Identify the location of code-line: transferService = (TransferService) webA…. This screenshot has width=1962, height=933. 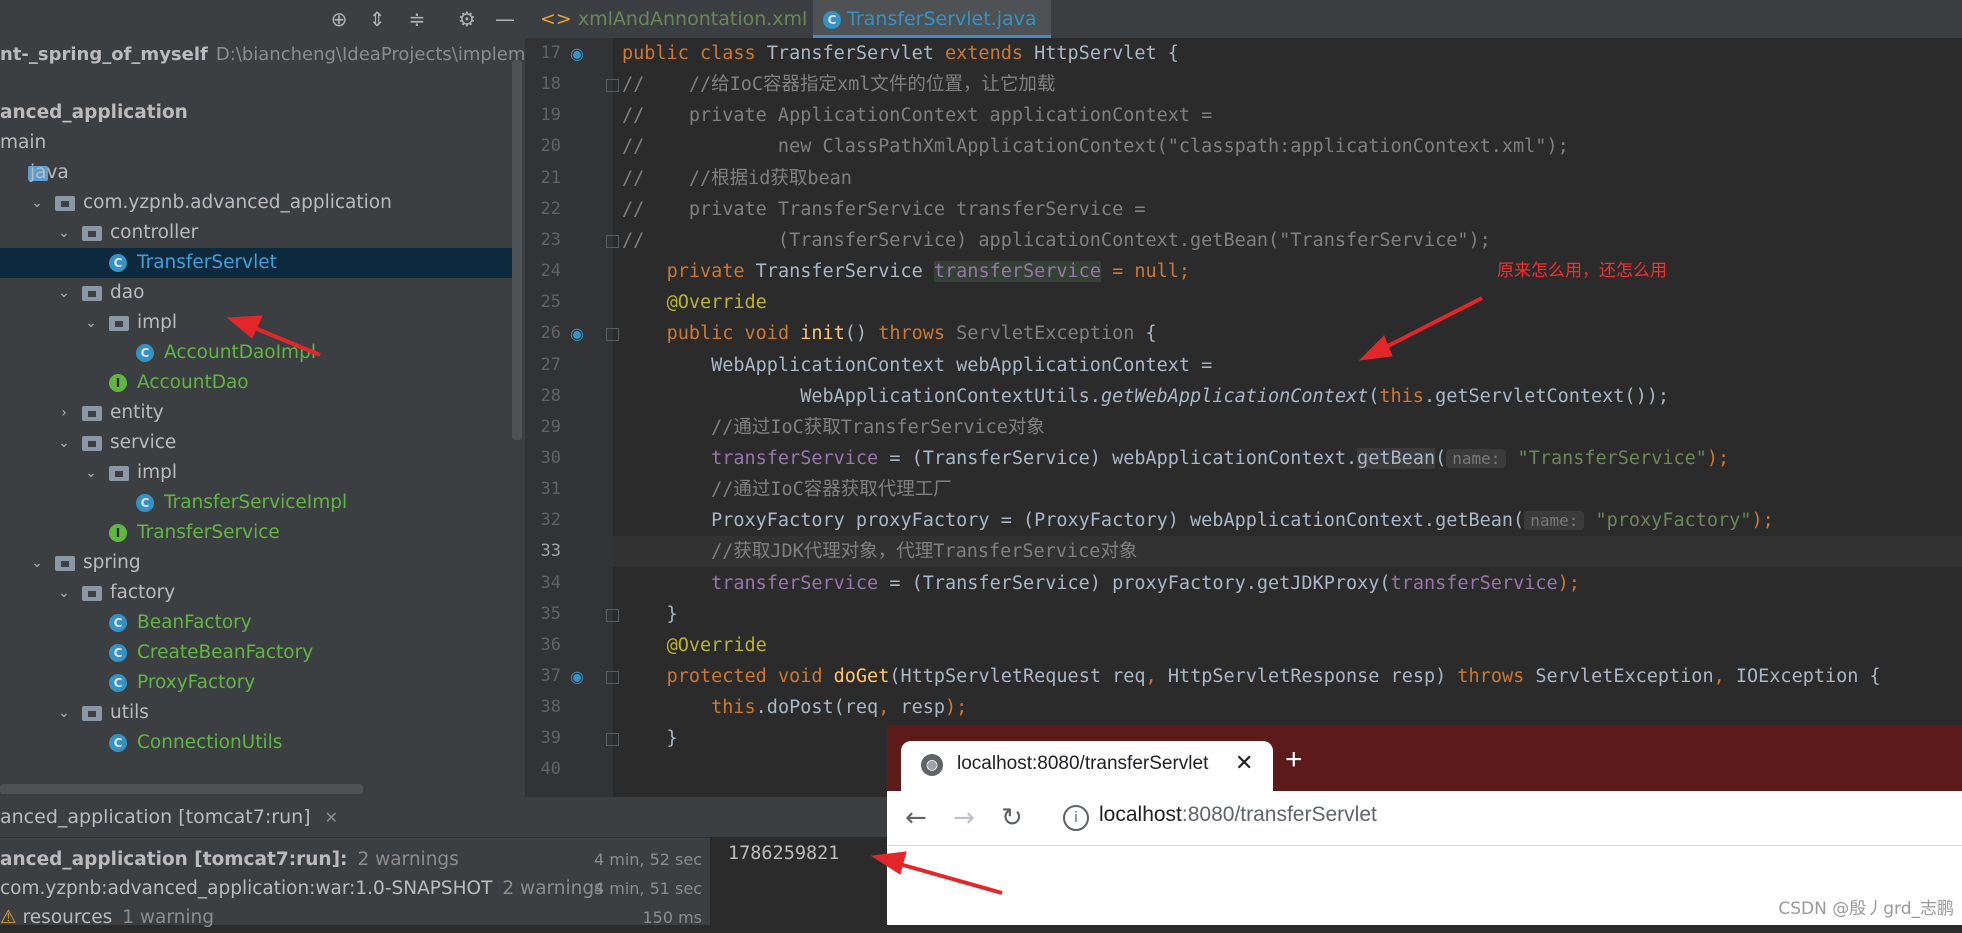
(1175, 458).